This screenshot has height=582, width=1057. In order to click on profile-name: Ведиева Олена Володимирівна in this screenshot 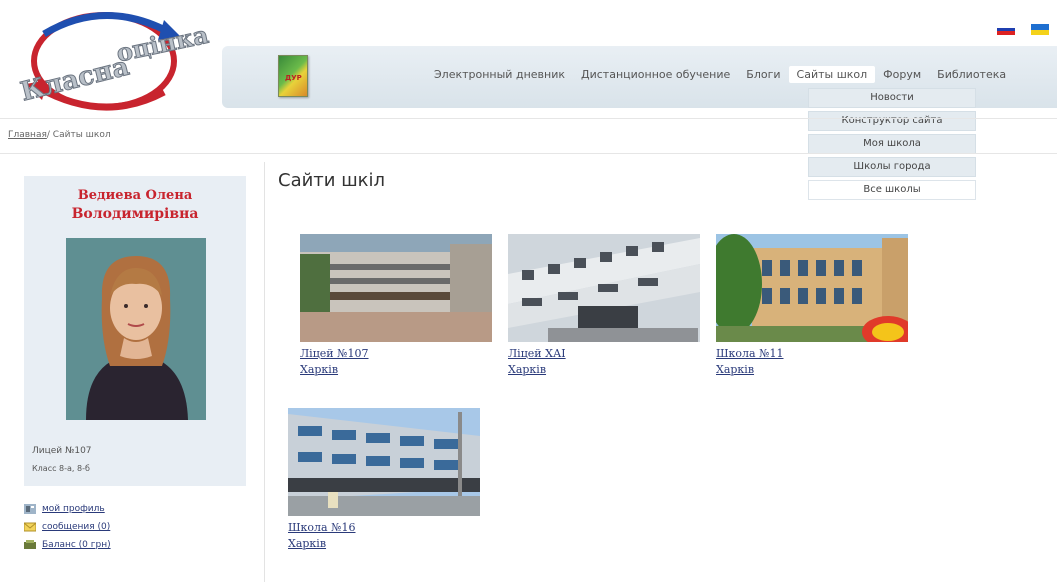, I will do `click(135, 205)`.